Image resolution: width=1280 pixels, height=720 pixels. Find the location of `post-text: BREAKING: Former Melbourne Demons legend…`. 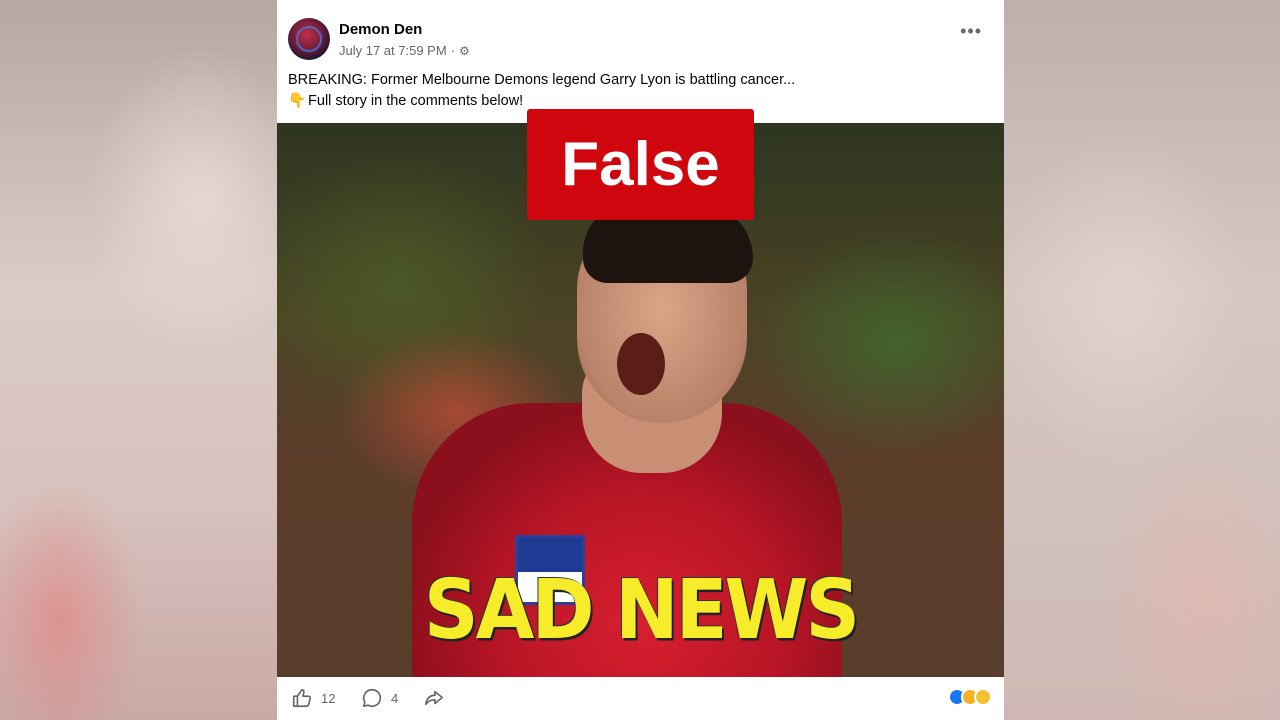

post-text: BREAKING: Former Melbourne Demons legend… is located at coordinates (638, 91).